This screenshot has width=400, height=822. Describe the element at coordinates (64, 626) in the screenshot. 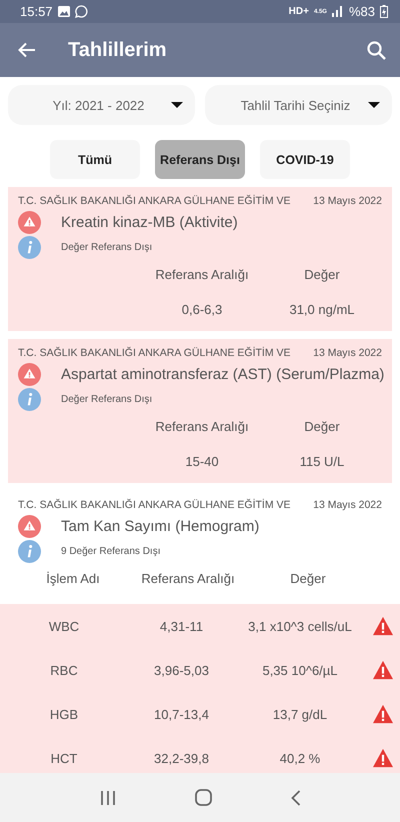

I see `test-code: WBC` at that location.